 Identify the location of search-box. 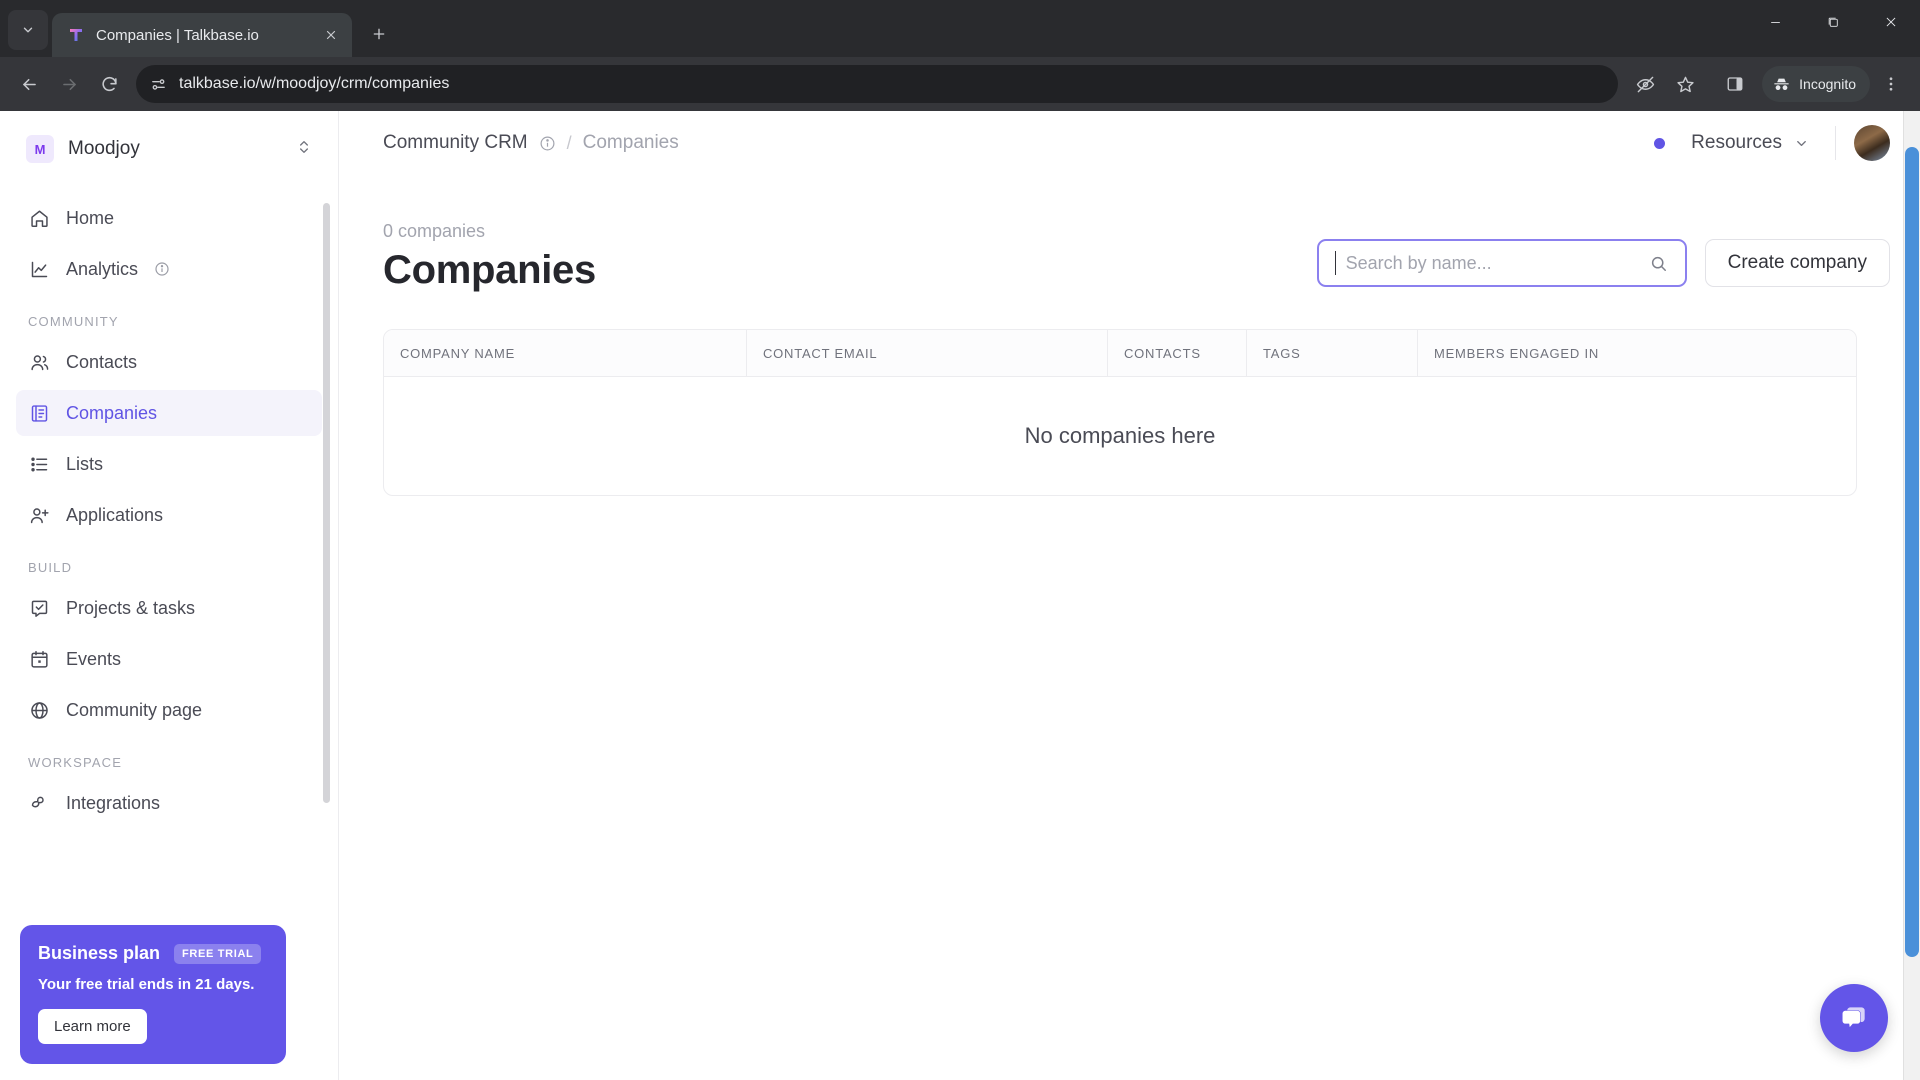
(1501, 263).